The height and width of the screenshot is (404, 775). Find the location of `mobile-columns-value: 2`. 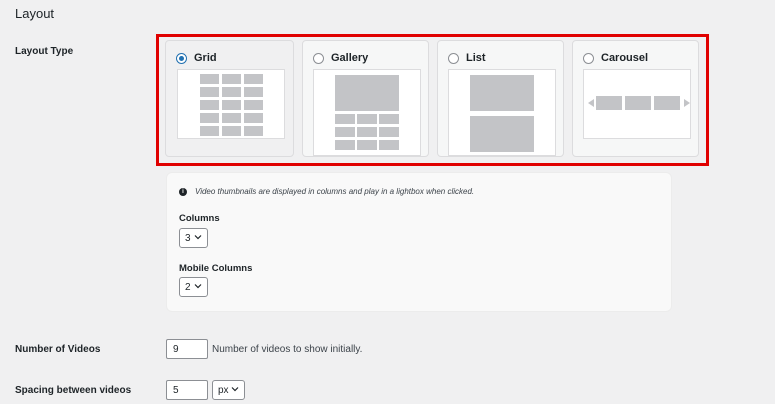

mobile-columns-value: 2 is located at coordinates (188, 287).